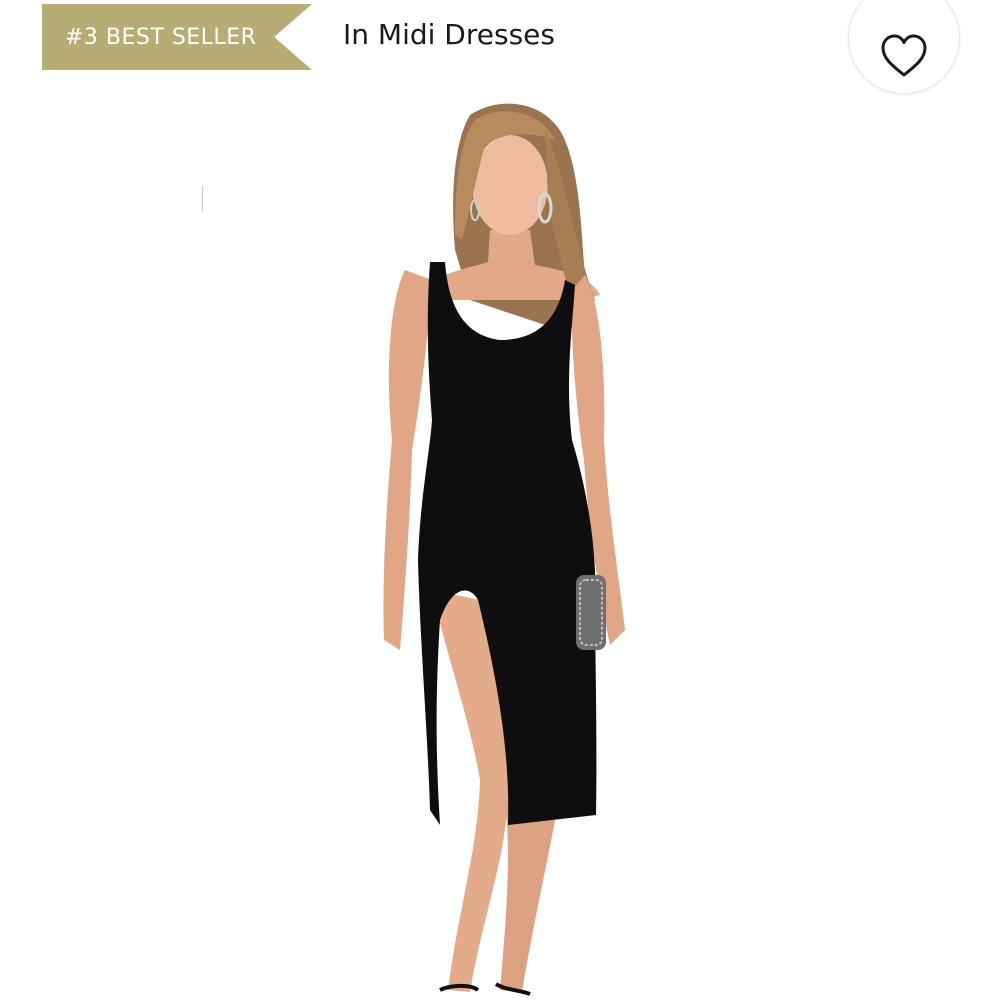 This screenshot has height=1000, width=1000. What do you see at coordinates (449, 34) in the screenshot?
I see `category-link: In Midi Dresses` at bounding box center [449, 34].